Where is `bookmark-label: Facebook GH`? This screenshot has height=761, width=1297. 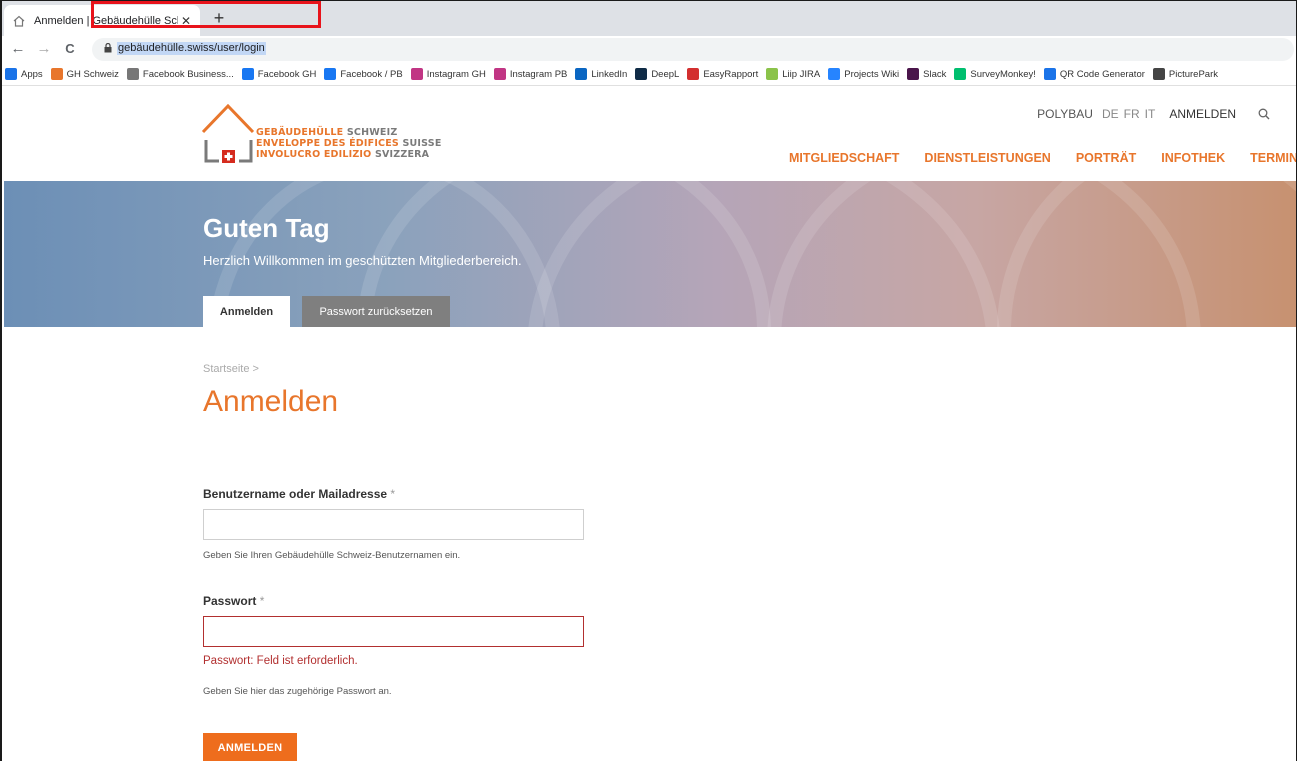
bookmark-label: Facebook GH is located at coordinates (287, 74).